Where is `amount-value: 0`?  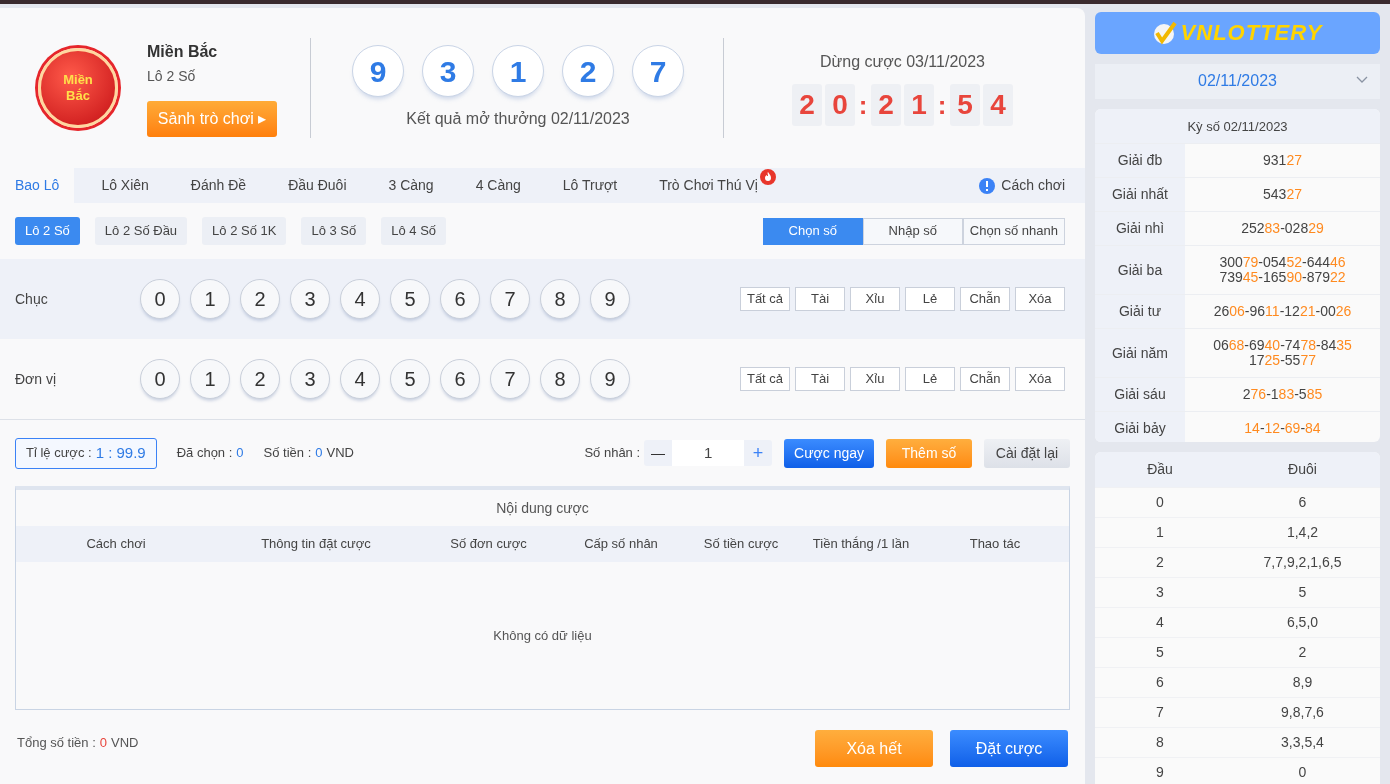
amount-value: 0 is located at coordinates (319, 453).